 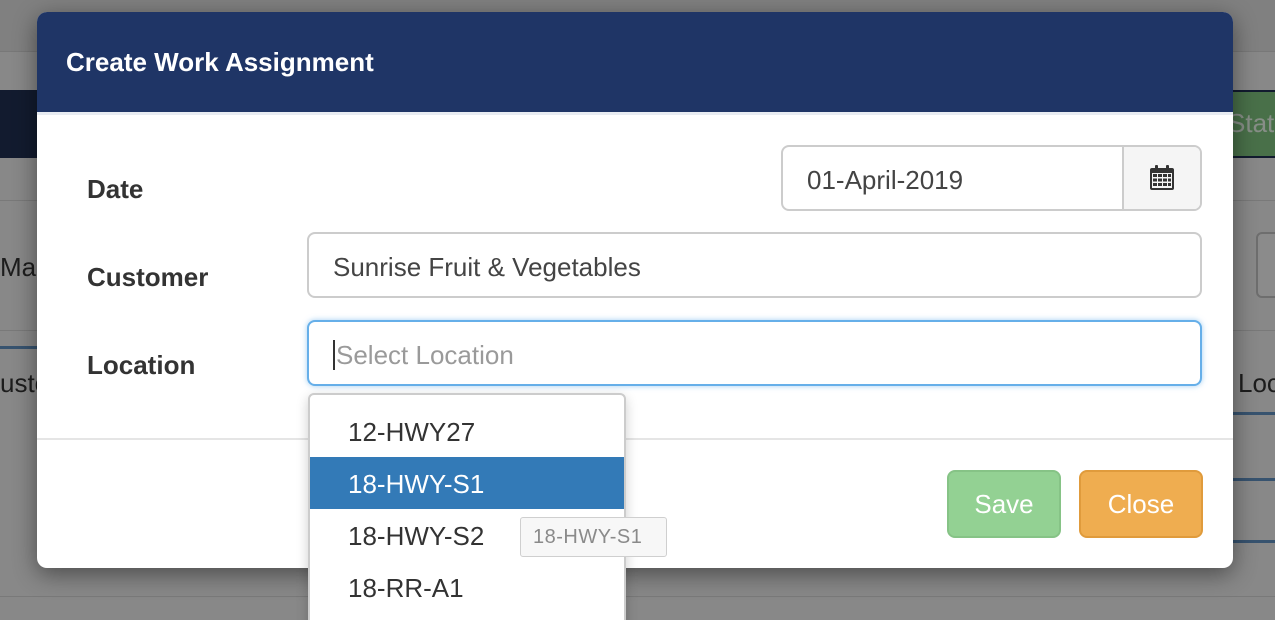 I want to click on option-tooltip: 18-HWY-S1, so click(x=593, y=537).